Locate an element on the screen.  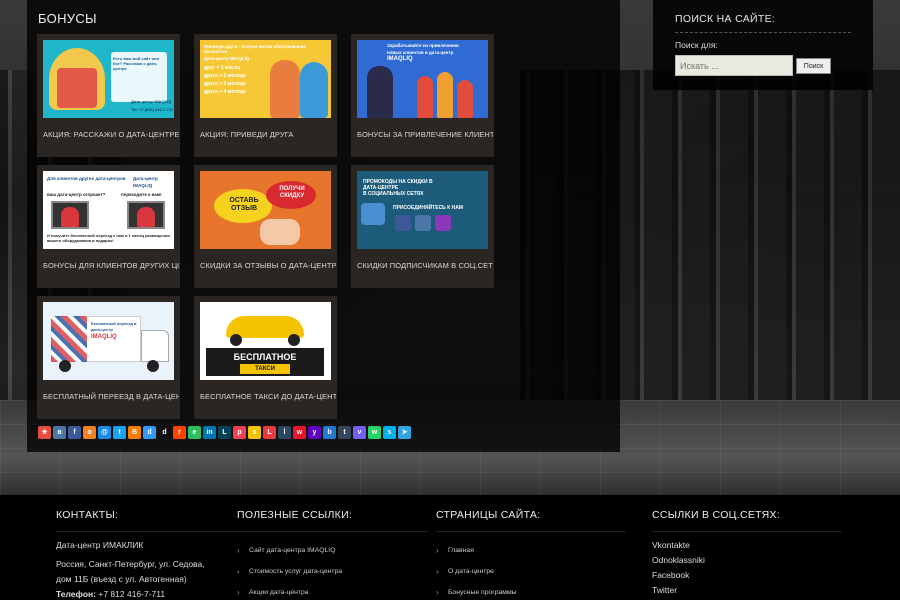
footer-link: О дата-центре is located at coordinates (531, 571).